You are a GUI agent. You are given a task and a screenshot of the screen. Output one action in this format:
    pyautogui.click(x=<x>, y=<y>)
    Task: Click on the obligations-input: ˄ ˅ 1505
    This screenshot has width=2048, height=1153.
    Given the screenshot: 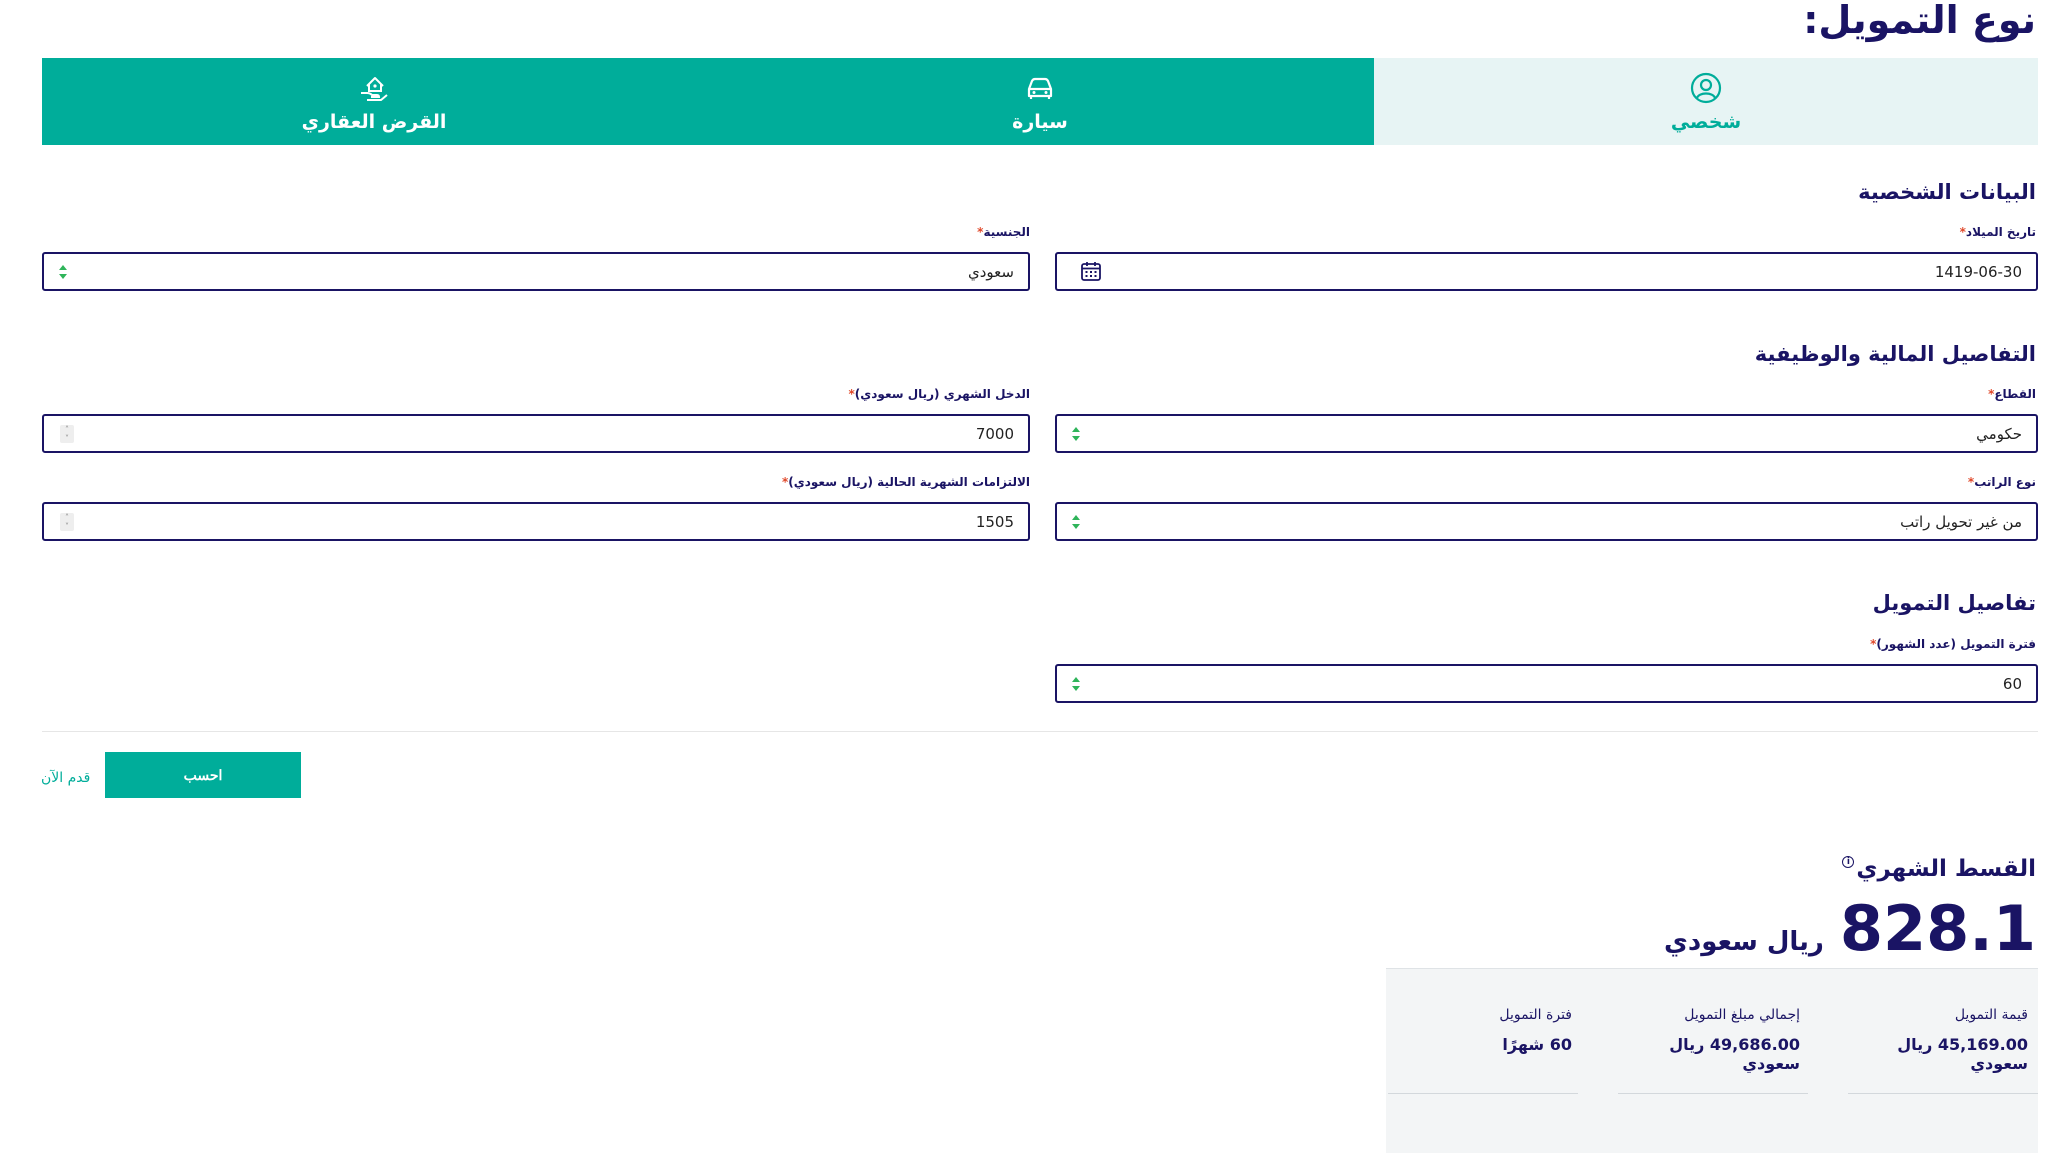 What is the action you would take?
    pyautogui.click(x=536, y=521)
    